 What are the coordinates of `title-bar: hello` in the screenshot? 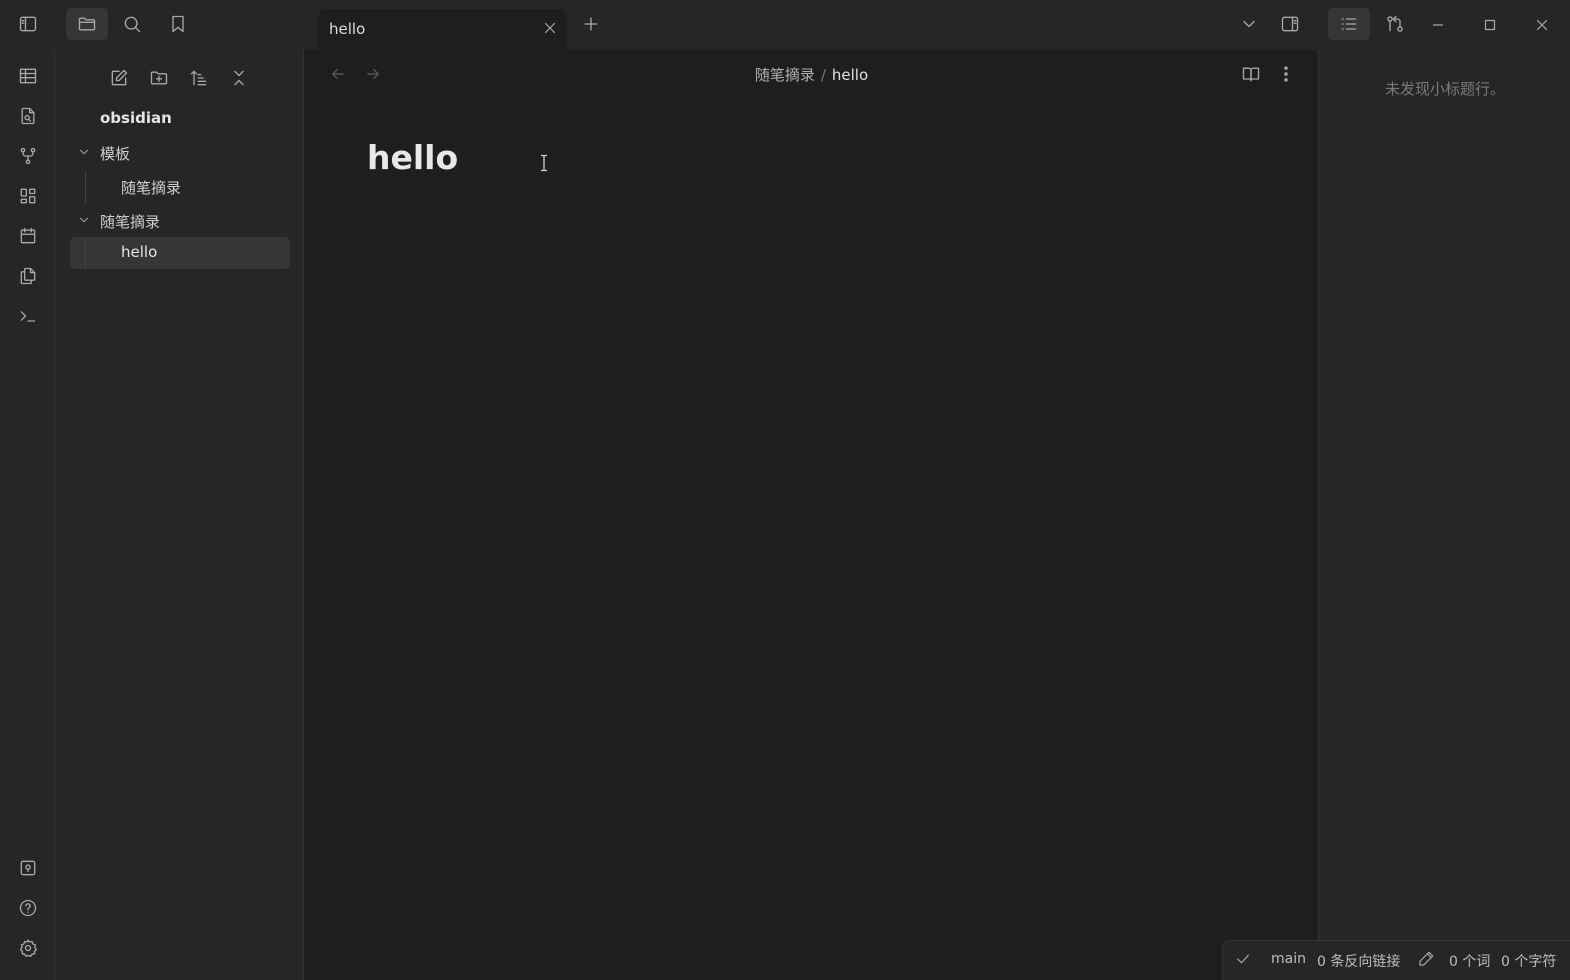 It's located at (785, 25).